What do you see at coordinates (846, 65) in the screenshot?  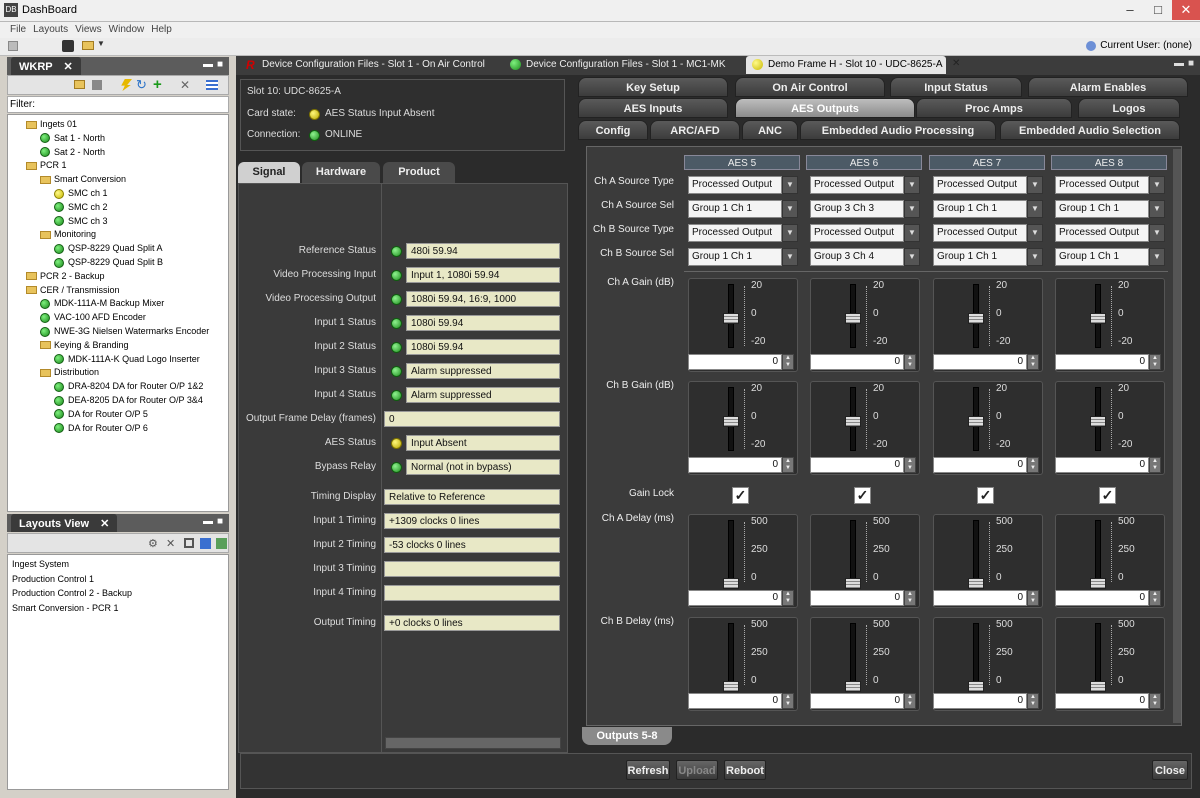 I see `tab-demo-frame: Demo Frame H - Slot 10 - UDC-8625-A` at bounding box center [846, 65].